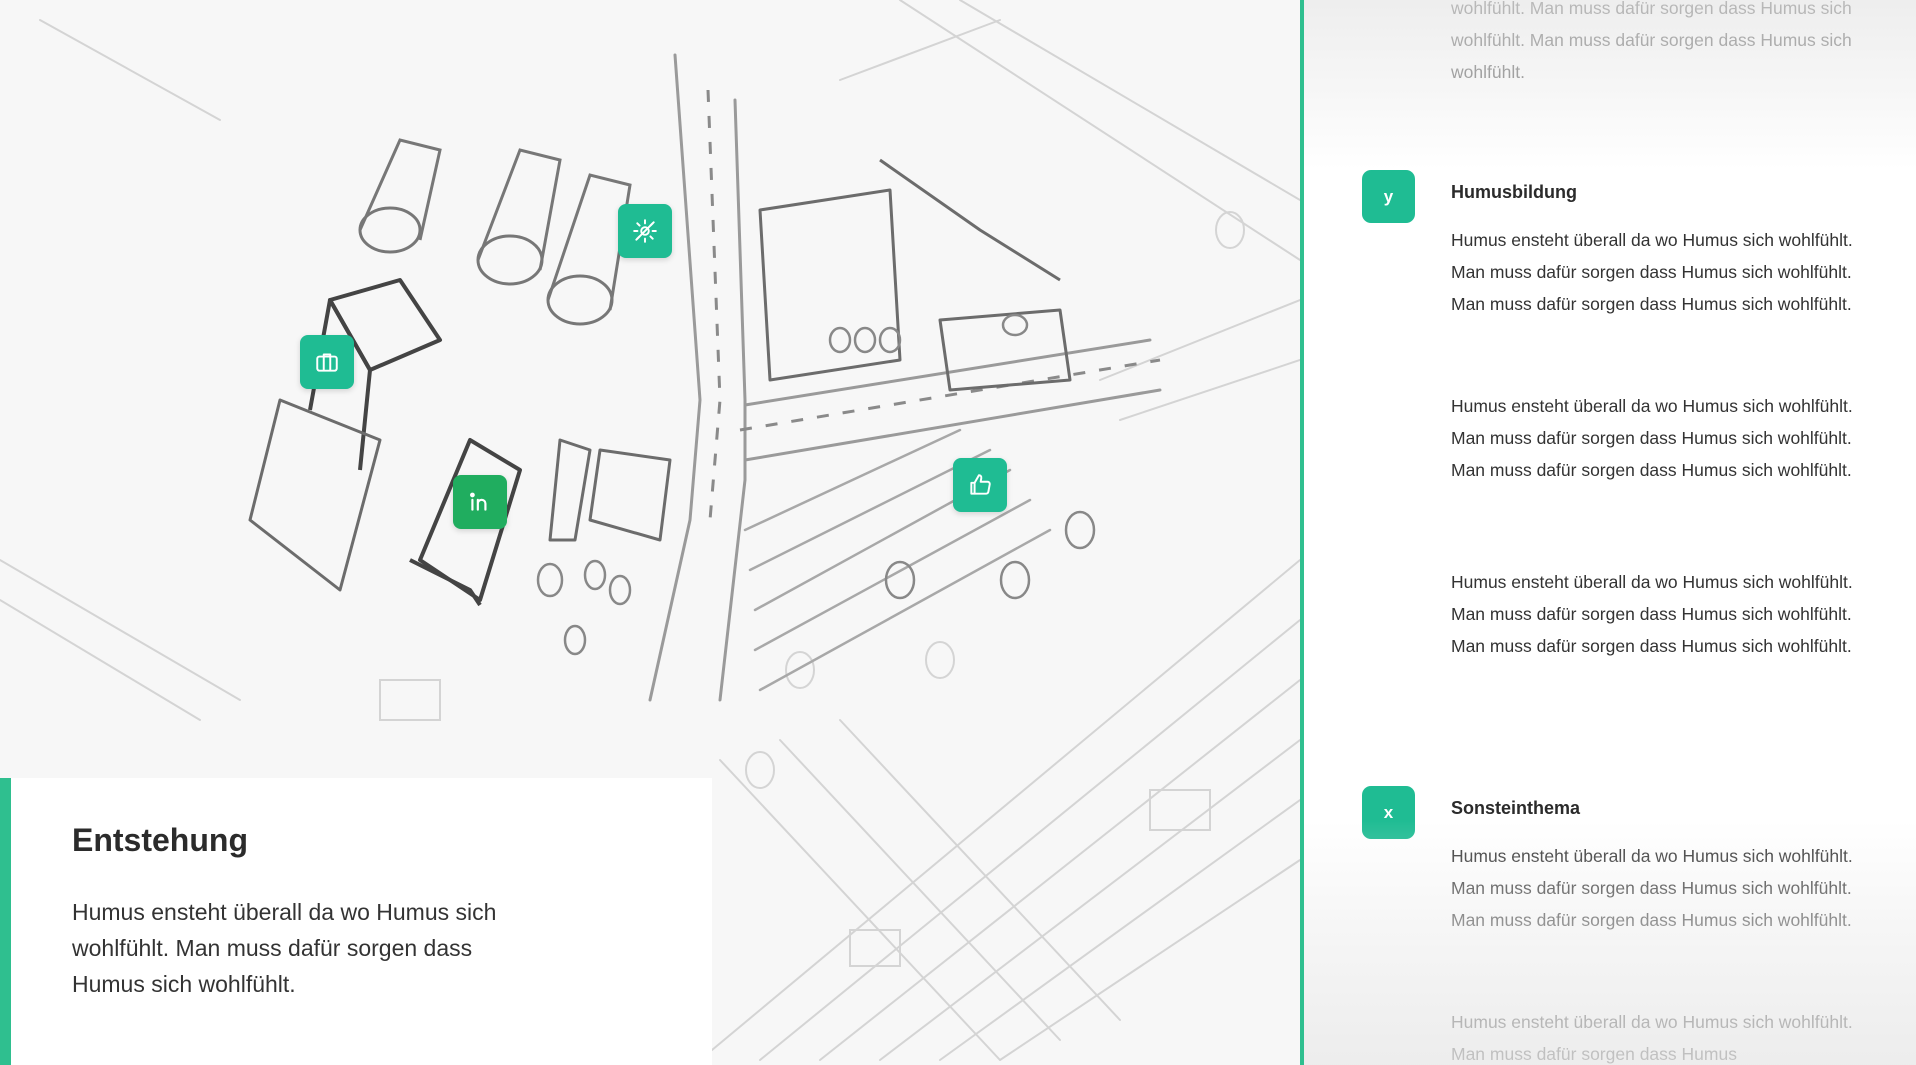  What do you see at coordinates (1388, 812) in the screenshot?
I see `section-badge: x` at bounding box center [1388, 812].